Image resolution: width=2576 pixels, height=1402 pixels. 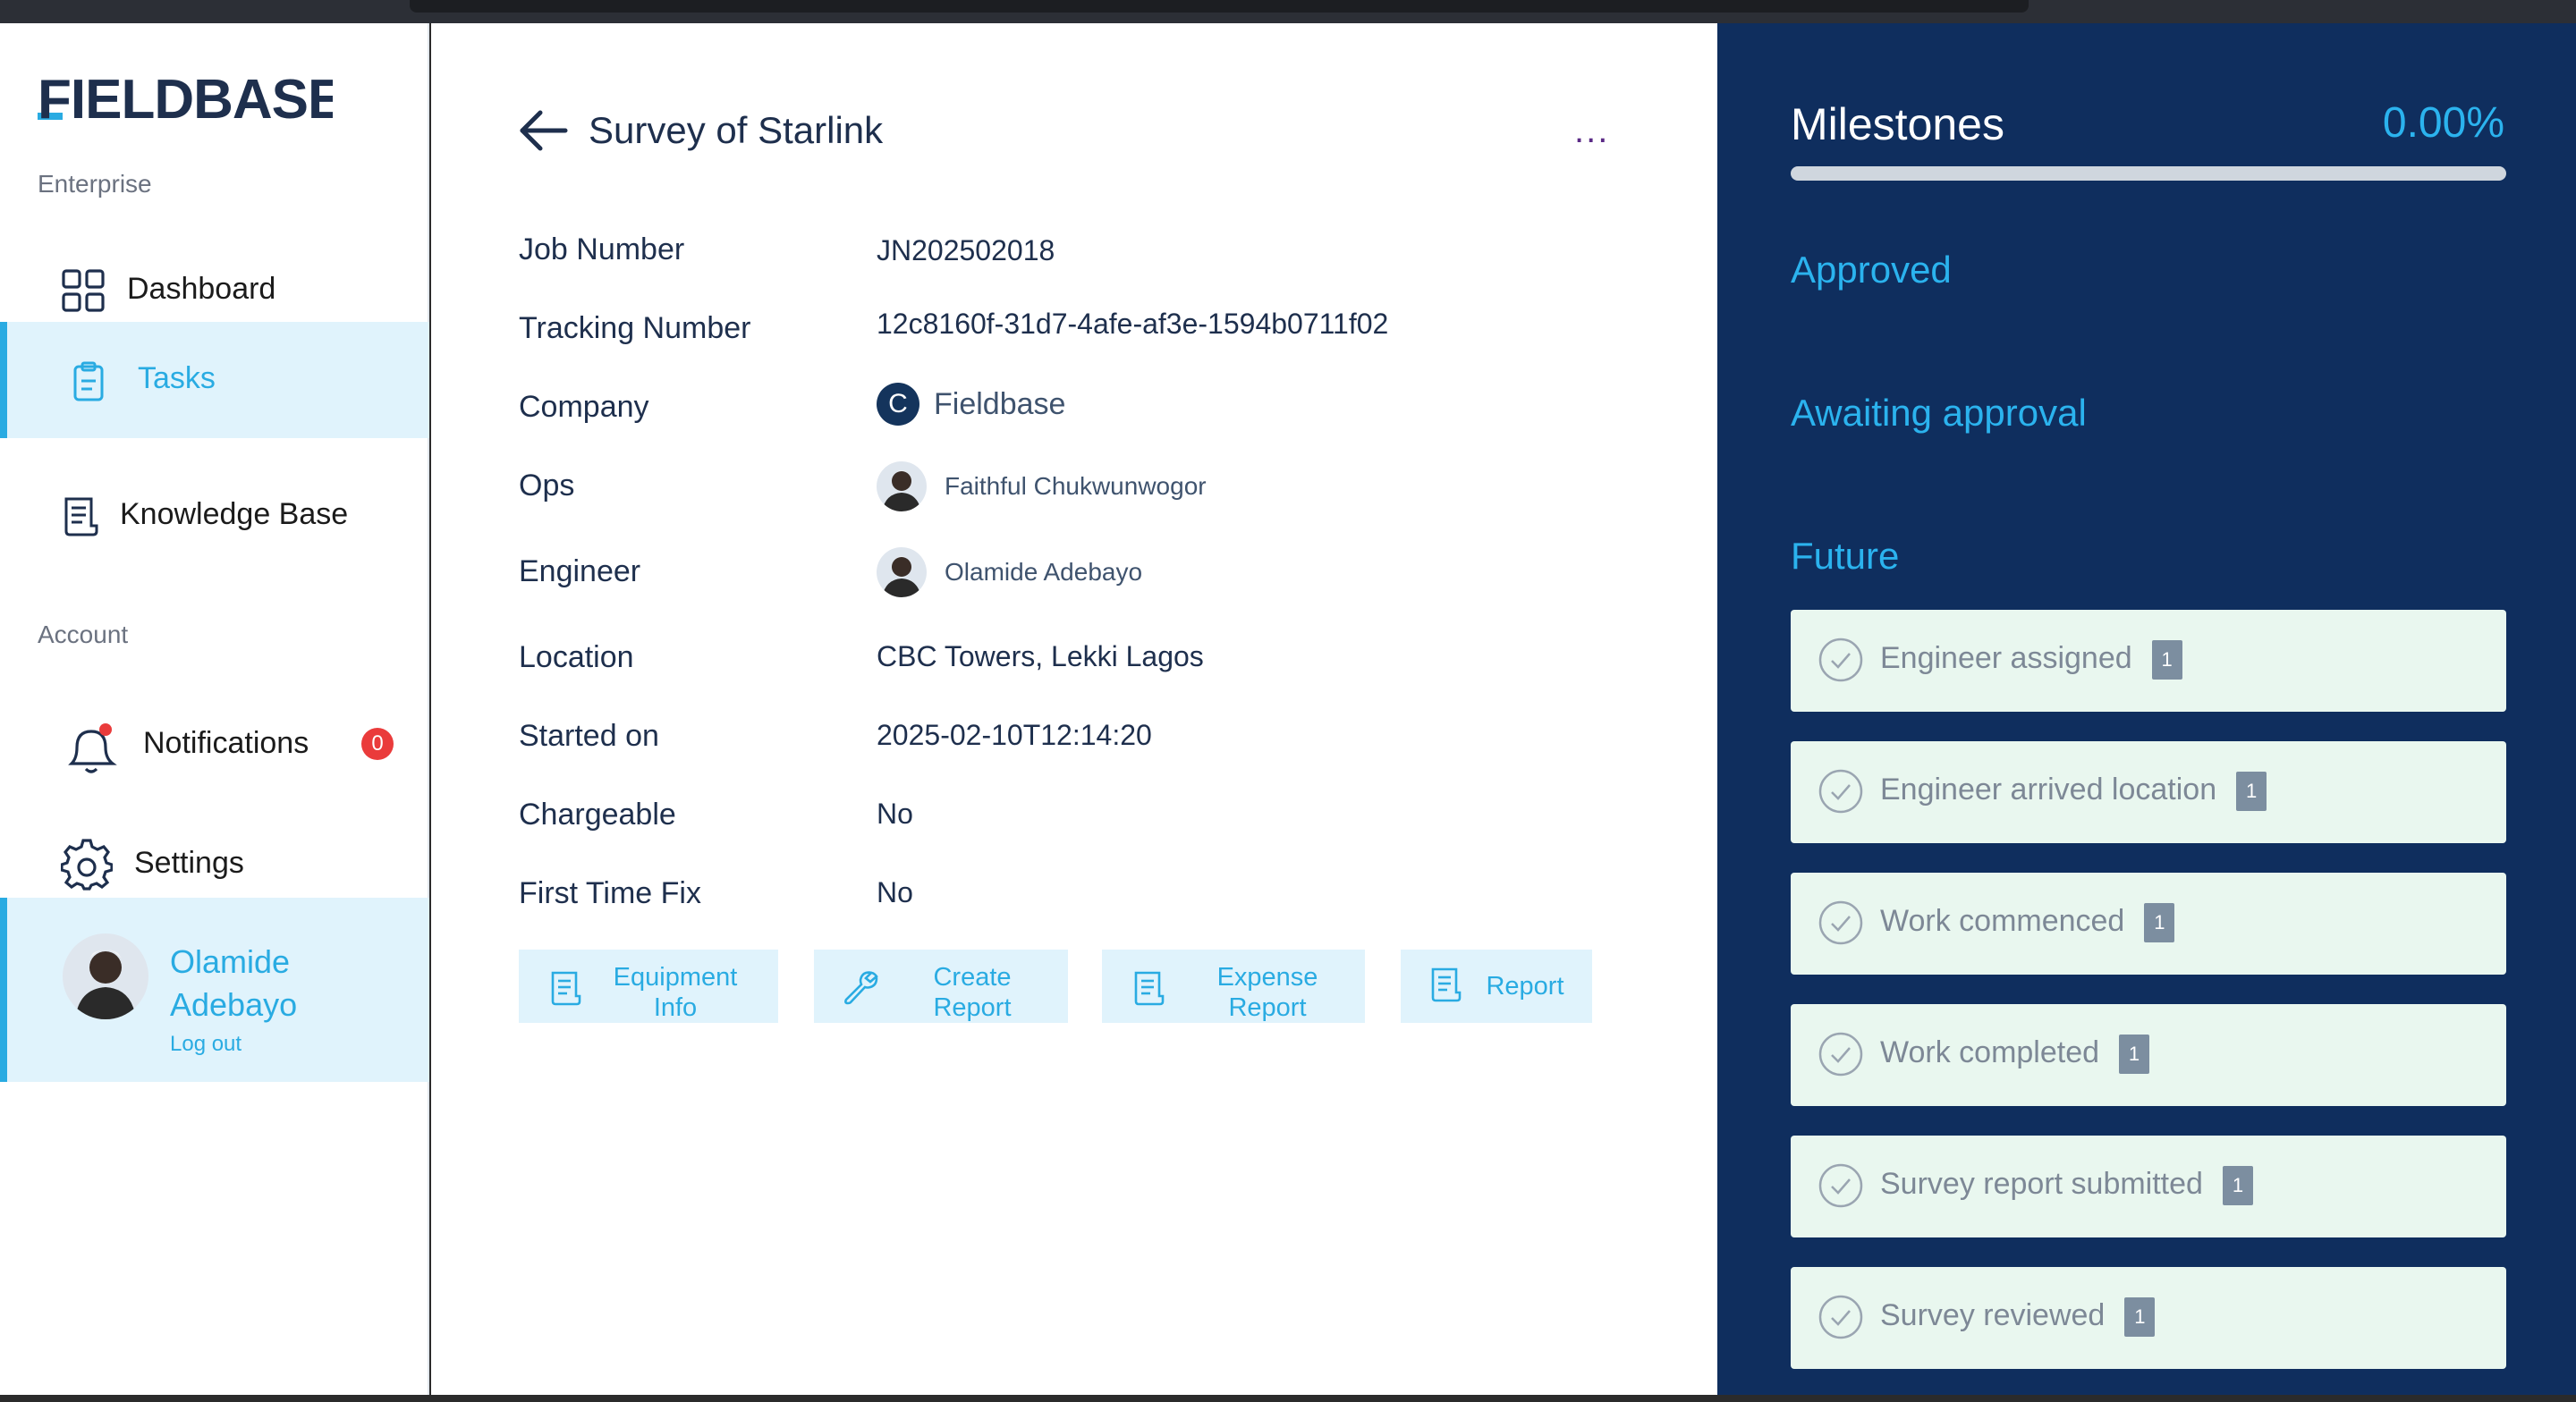 What do you see at coordinates (2041, 1183) in the screenshot?
I see `milestone-label: Survey report submitted` at bounding box center [2041, 1183].